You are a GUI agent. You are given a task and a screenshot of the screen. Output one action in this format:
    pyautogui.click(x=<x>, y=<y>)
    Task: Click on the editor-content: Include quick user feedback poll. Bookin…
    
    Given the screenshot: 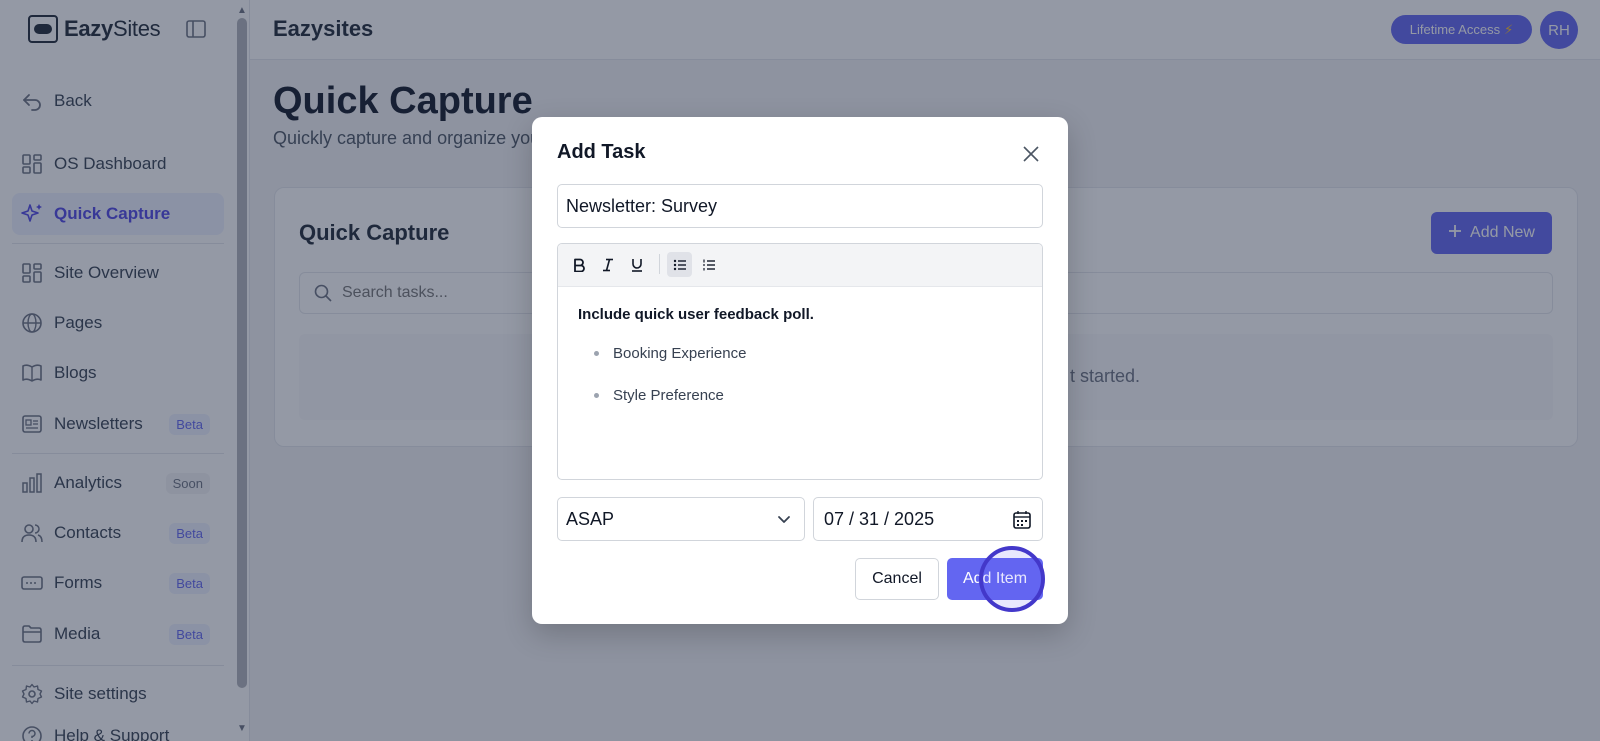 What is the action you would take?
    pyautogui.click(x=696, y=367)
    